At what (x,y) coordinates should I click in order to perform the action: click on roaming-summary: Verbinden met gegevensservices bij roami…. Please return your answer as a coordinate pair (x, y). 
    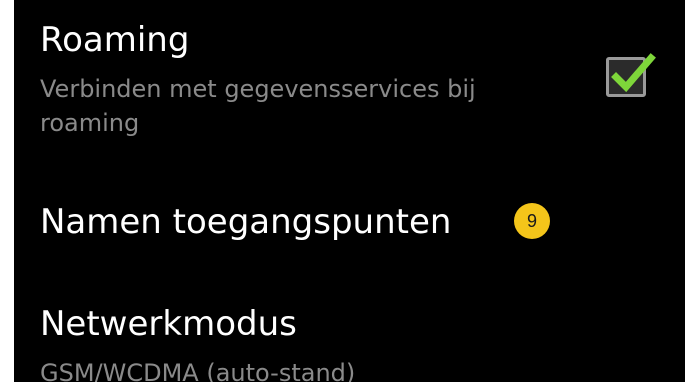
    Looking at the image, I should click on (258, 106).